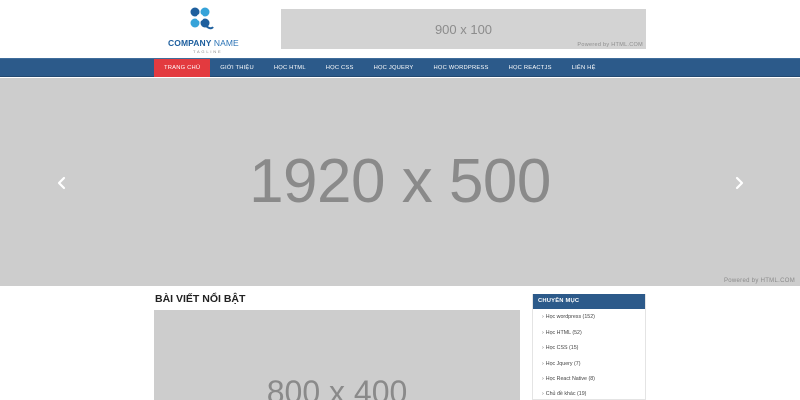  What do you see at coordinates (200, 299) in the screenshot?
I see `featured-title: Bài viết nổi bật` at bounding box center [200, 299].